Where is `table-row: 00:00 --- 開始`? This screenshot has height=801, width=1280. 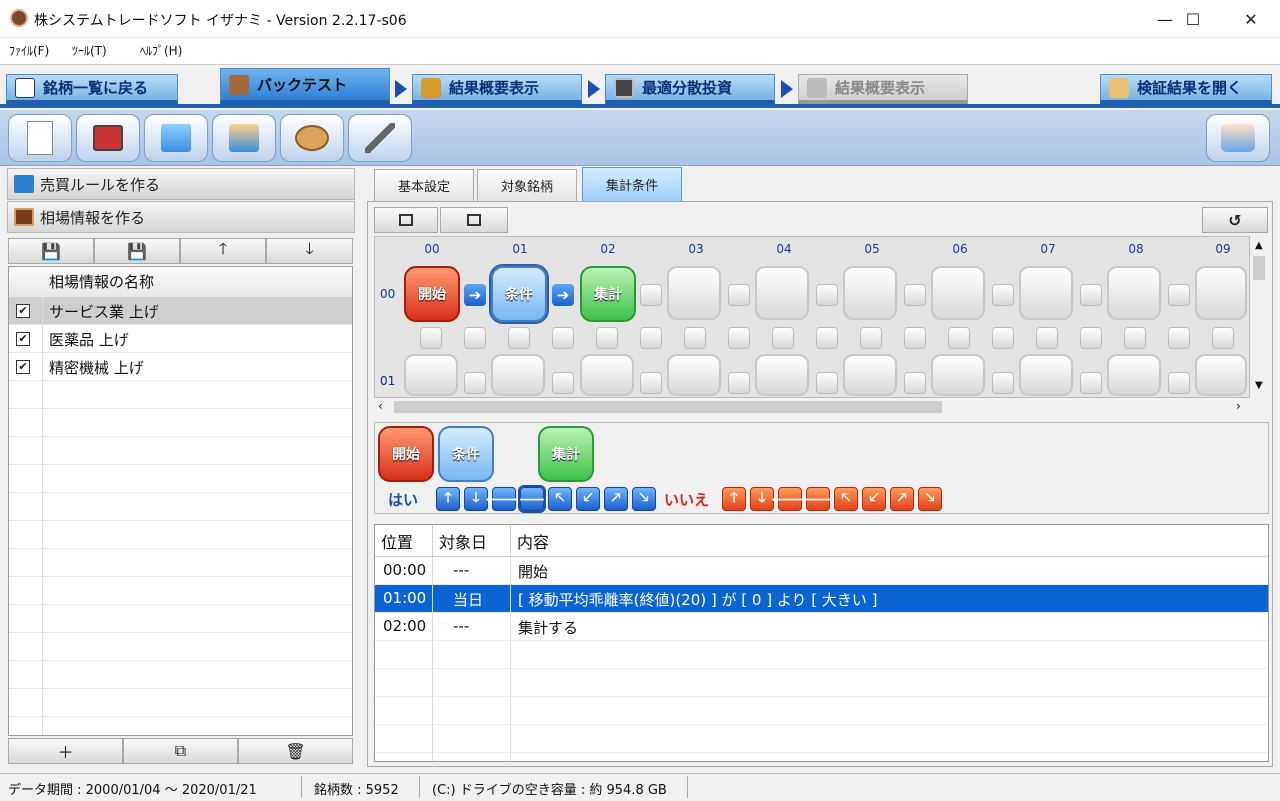 table-row: 00:00 --- 開始 is located at coordinates (821, 571).